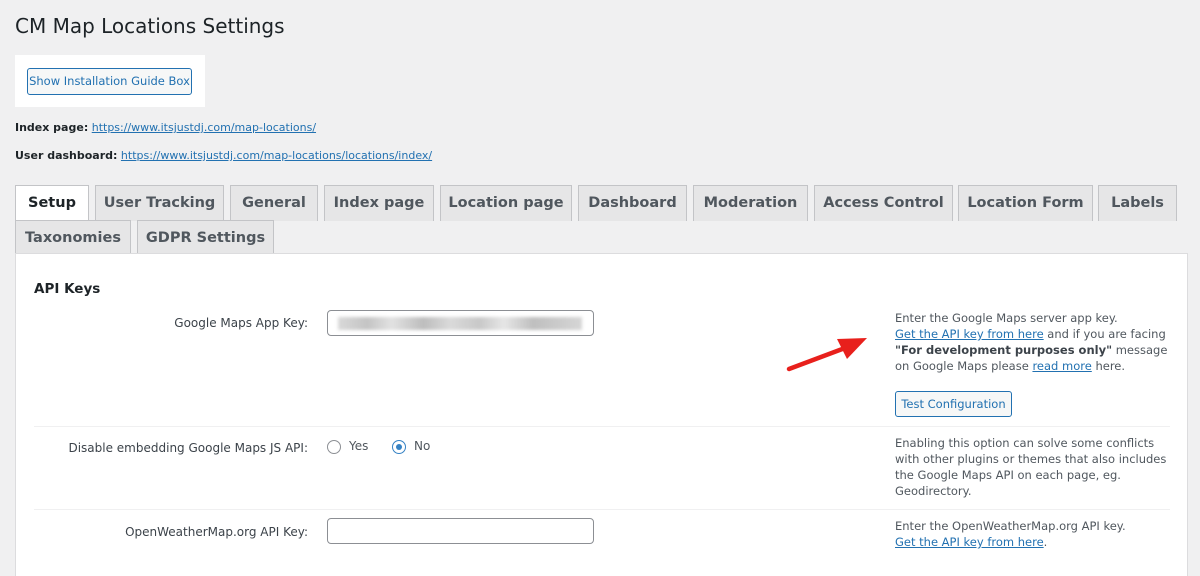 This screenshot has height=576, width=1200. I want to click on disable-js-api-label: Disable embedding Google Maps JS API:, so click(188, 448).